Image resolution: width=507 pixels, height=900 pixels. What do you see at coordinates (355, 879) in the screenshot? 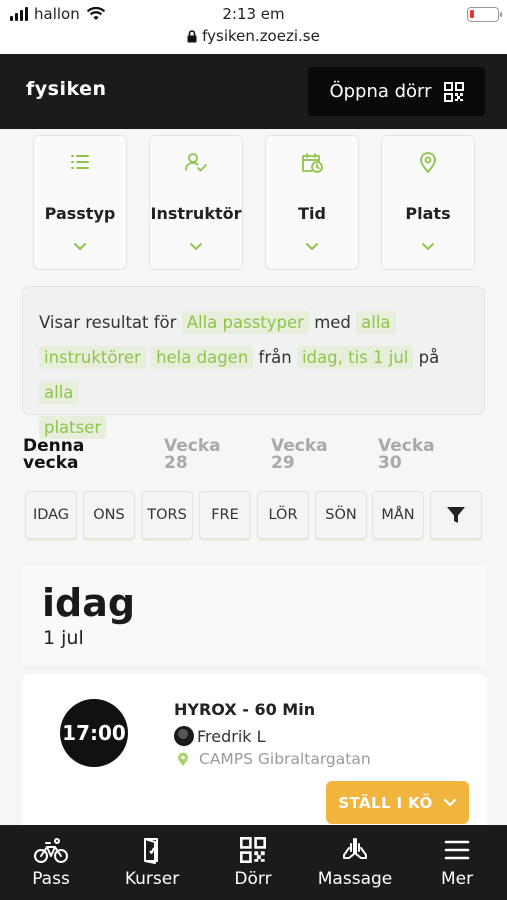
I see `nav-label: Massage` at bounding box center [355, 879].